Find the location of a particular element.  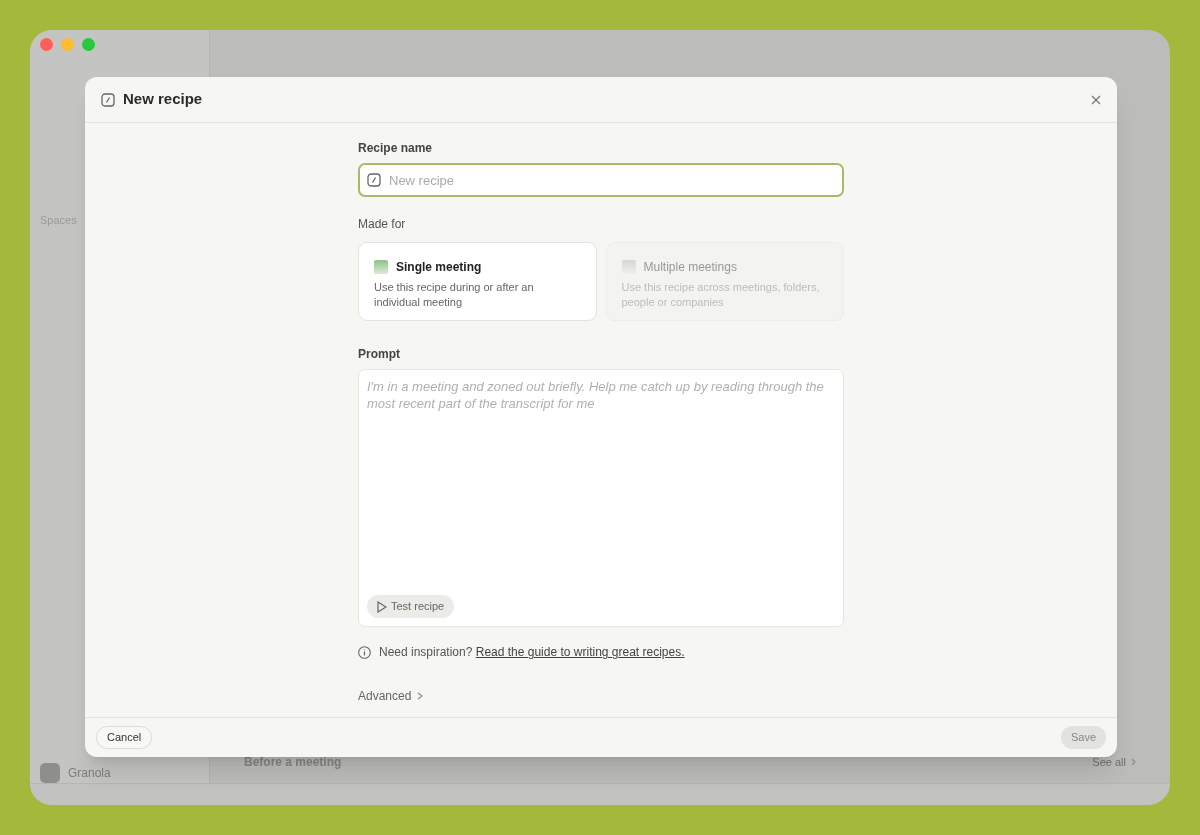

close-window-icon is located at coordinates (46, 44).